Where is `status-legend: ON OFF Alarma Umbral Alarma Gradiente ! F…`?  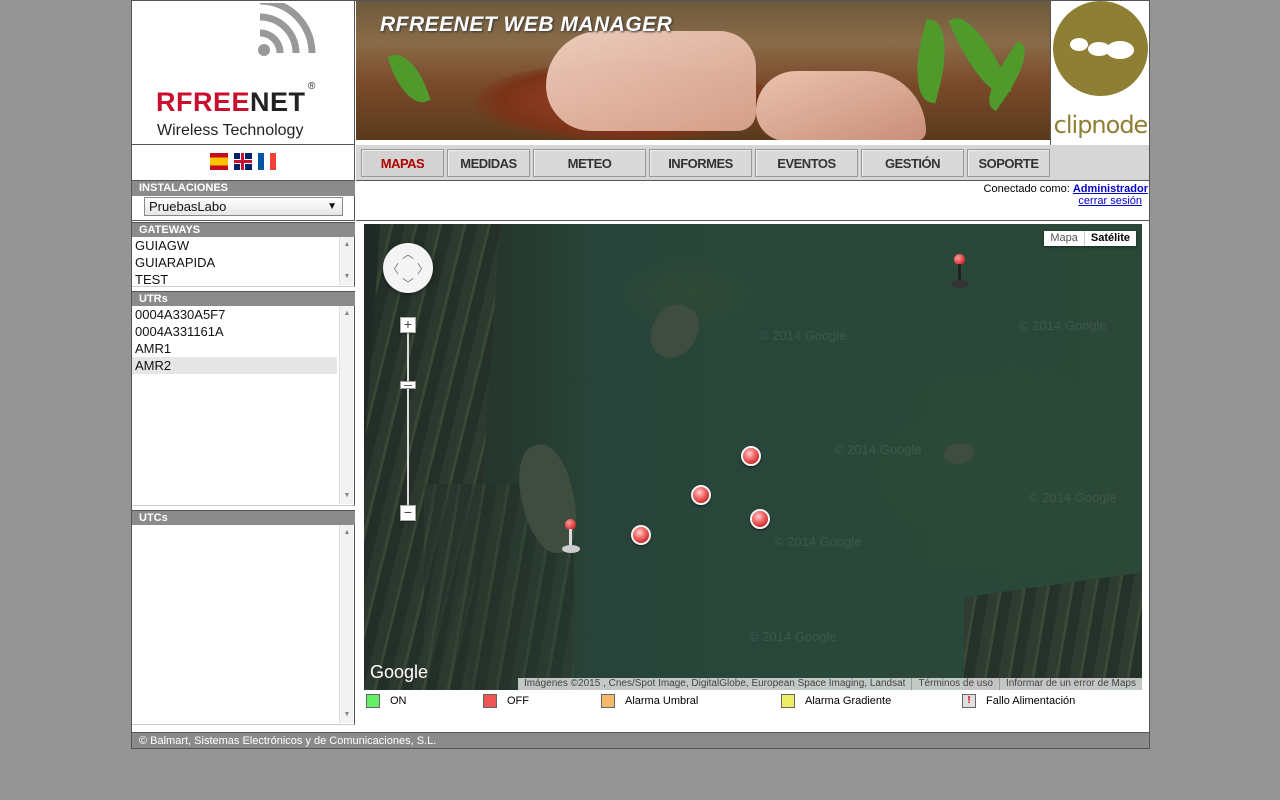 status-legend: ON OFF Alarma Umbral Alarma Gradiente ! F… is located at coordinates (753, 702).